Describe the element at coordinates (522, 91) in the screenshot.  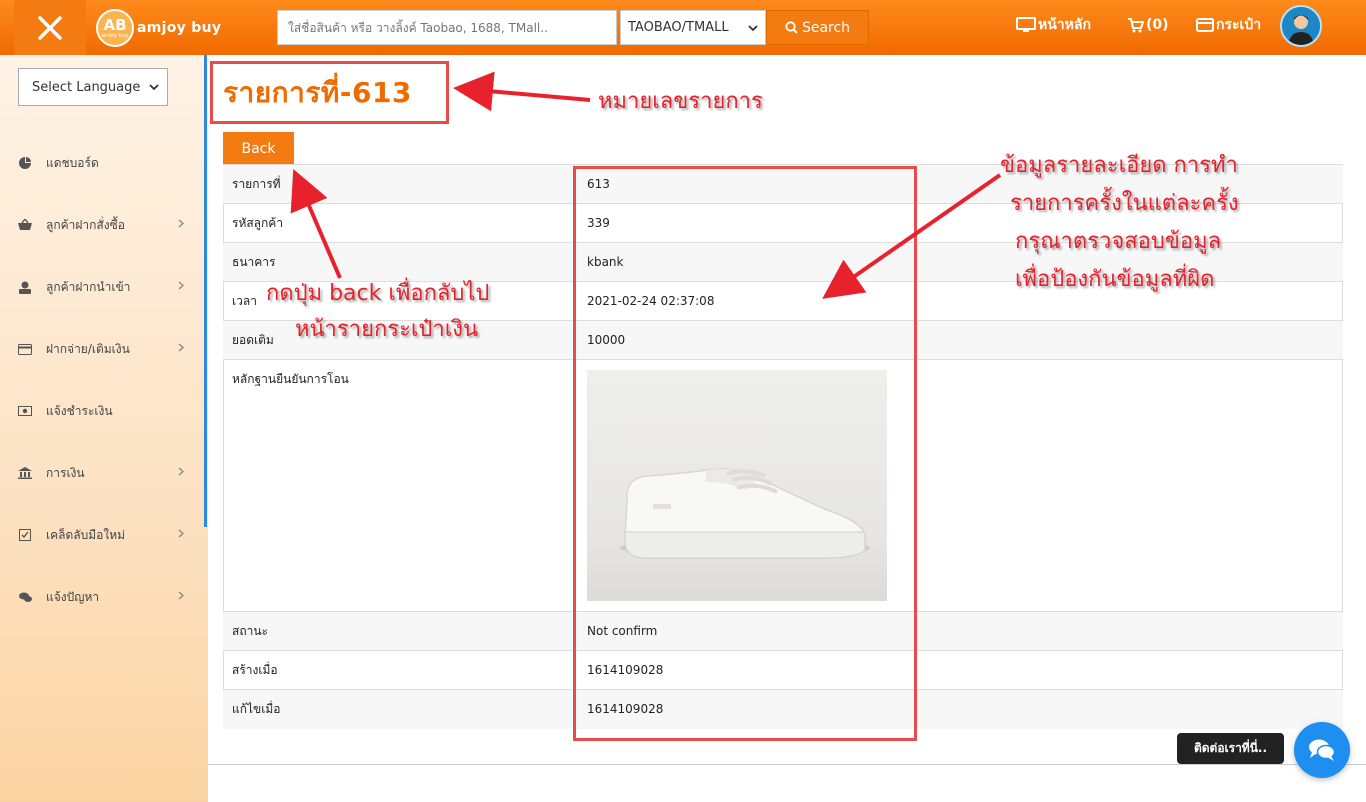
I see `title-arrow` at that location.